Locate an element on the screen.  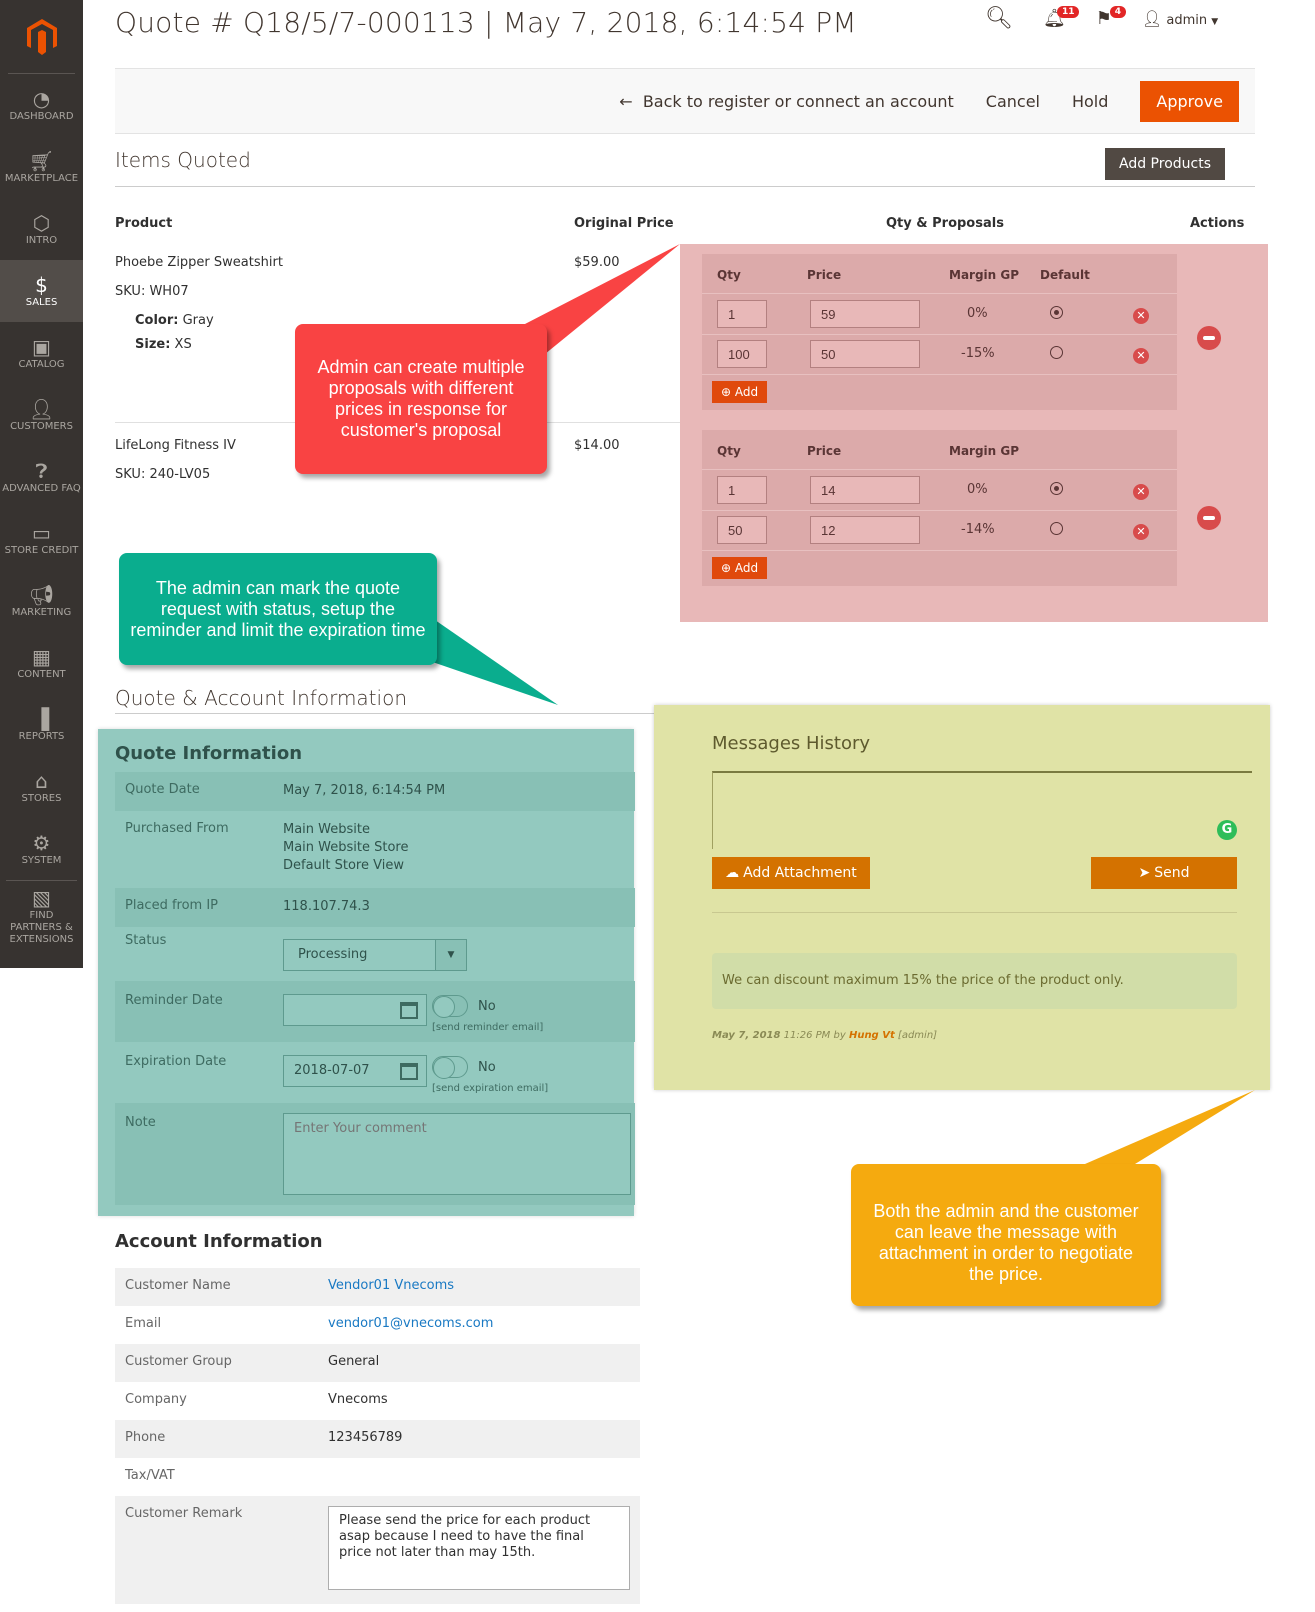
column-qty-proposals: Qty & Proposals is located at coordinates (945, 223).